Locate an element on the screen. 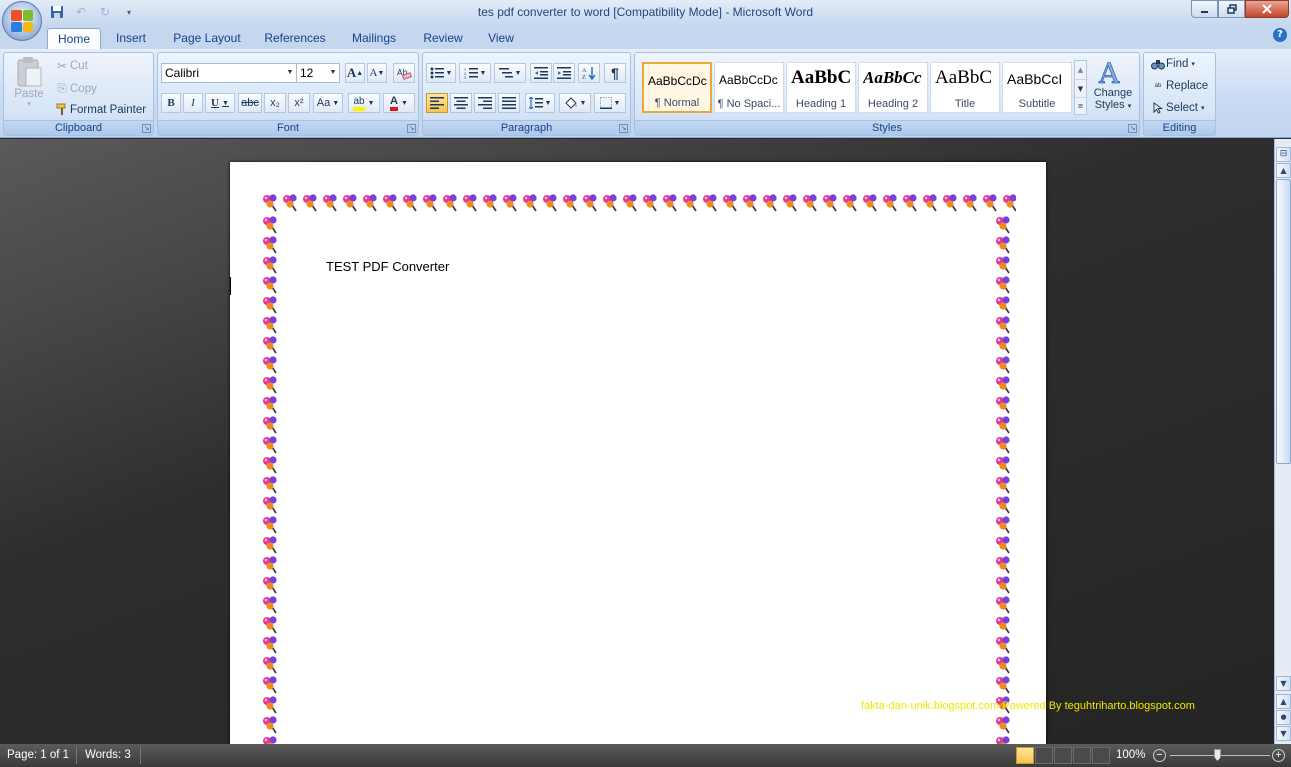 Image resolution: width=1291 pixels, height=767 pixels. scroll-up-icon: ▲ is located at coordinates (1080, 70).